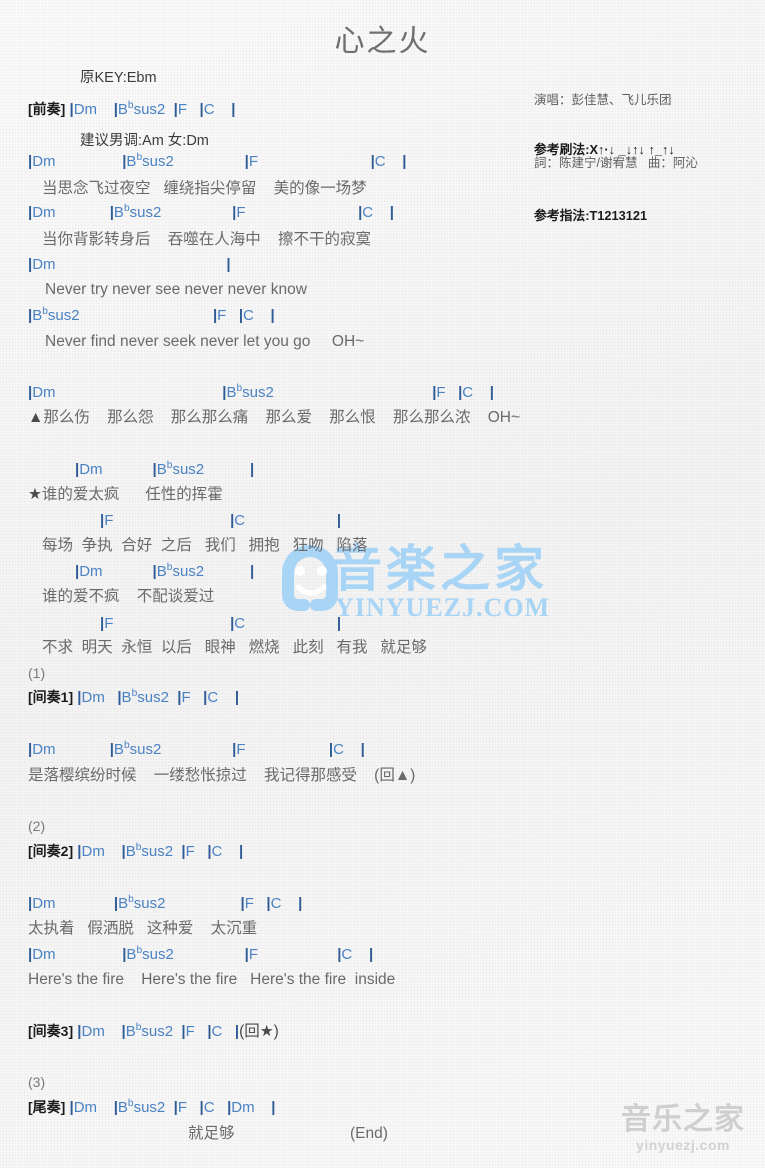  I want to click on back-to-star-marker: (回★), so click(259, 1031).